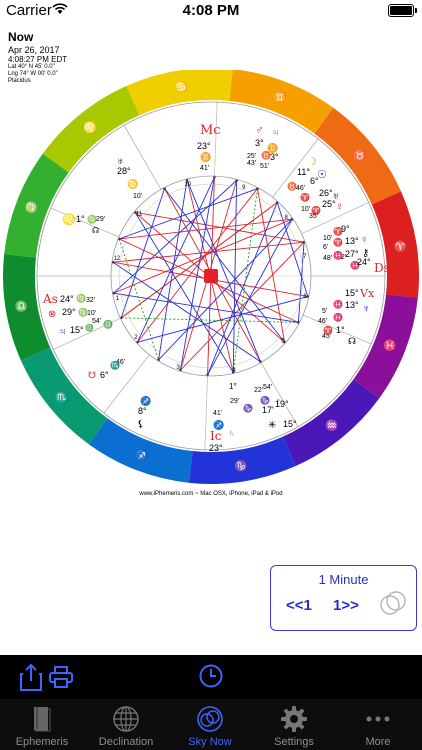 This screenshot has width=422, height=750. What do you see at coordinates (42, 724) in the screenshot?
I see `tab-ephemeris: Ephemeris` at bounding box center [42, 724].